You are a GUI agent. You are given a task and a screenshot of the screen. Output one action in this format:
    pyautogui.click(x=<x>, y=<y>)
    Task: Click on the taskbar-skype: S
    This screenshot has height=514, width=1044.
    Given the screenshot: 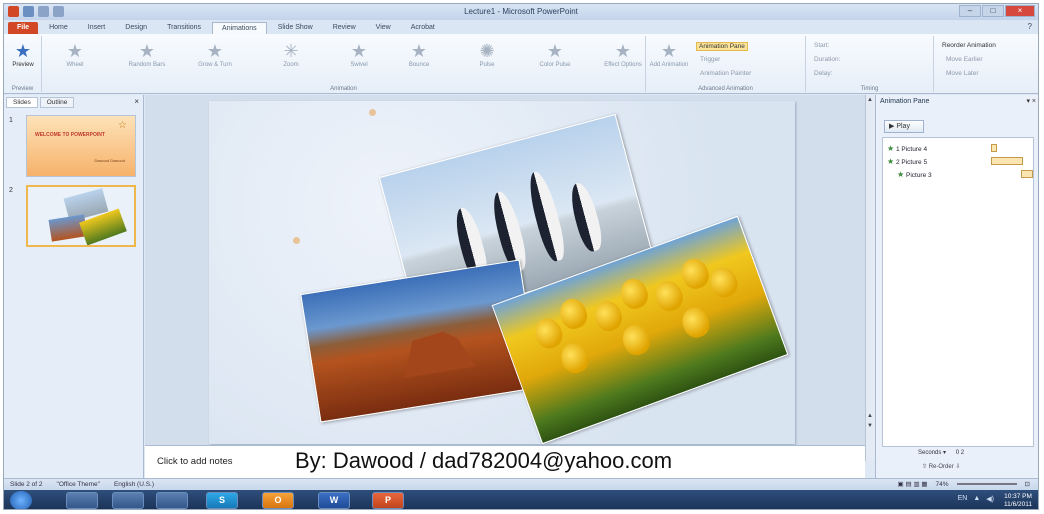 What is the action you would take?
    pyautogui.click(x=222, y=500)
    